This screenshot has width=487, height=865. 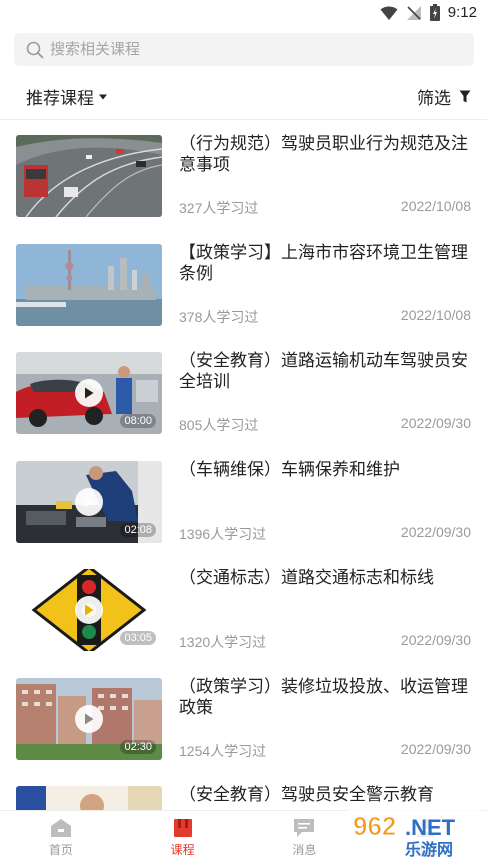 What do you see at coordinates (182, 828) in the screenshot?
I see `course-book-icon` at bounding box center [182, 828].